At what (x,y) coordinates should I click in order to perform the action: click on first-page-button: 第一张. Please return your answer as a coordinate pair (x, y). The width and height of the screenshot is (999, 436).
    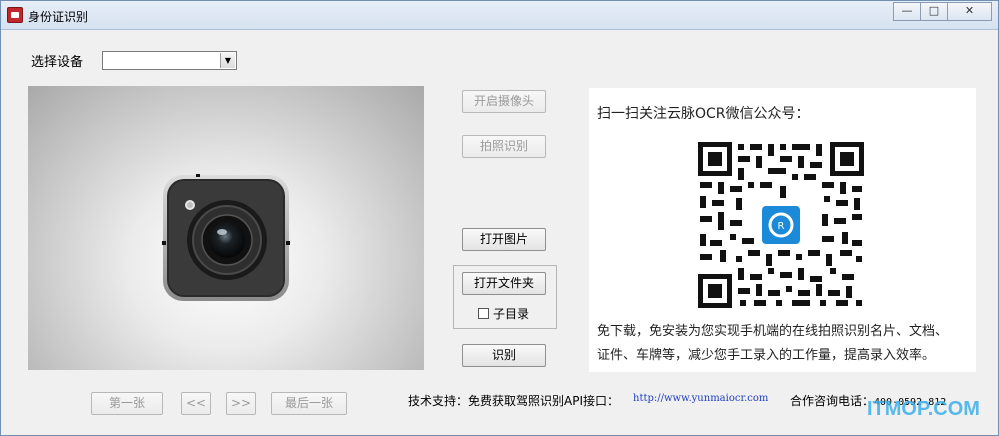
    Looking at the image, I should click on (127, 403).